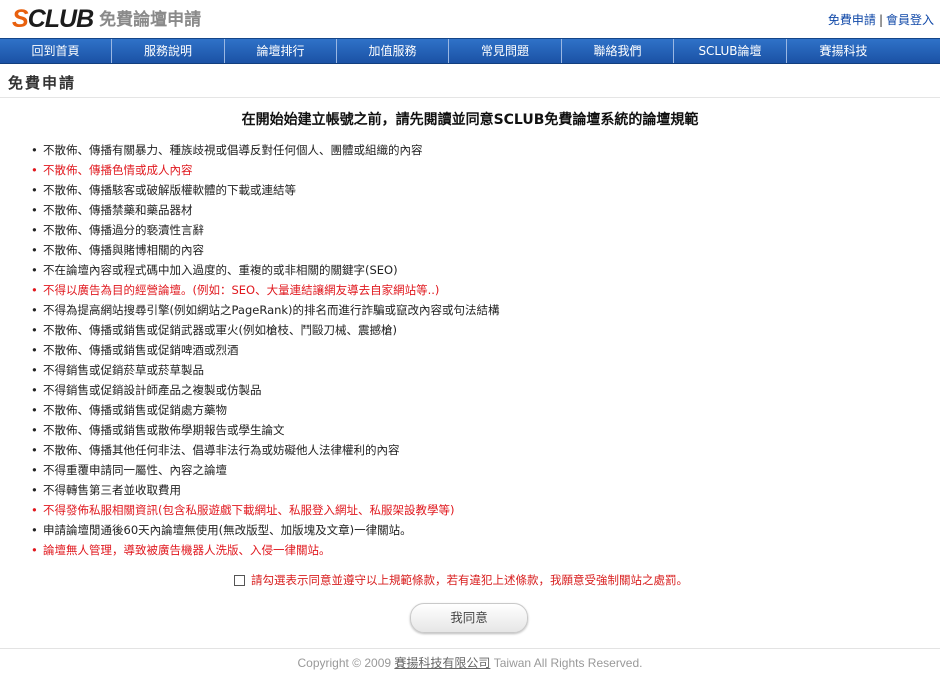 The image size is (940, 689). What do you see at coordinates (265, 450) in the screenshot?
I see `rule-item: 不散佈、傳播其他任何非法、倡導非法行為或妨礙他人法律權利的內容` at bounding box center [265, 450].